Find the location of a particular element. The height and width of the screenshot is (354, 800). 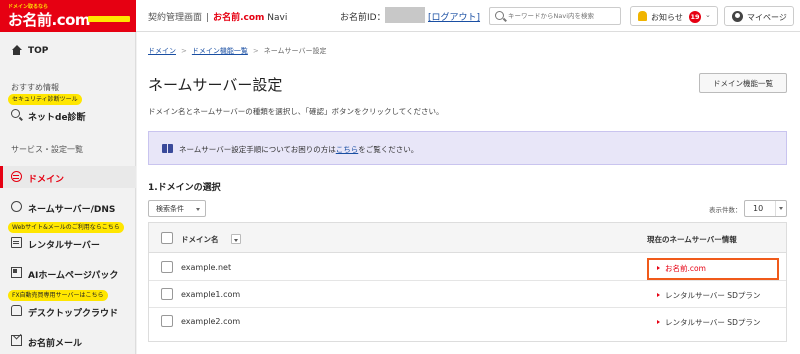

logo-name: お名前.com is located at coordinates (49, 20).